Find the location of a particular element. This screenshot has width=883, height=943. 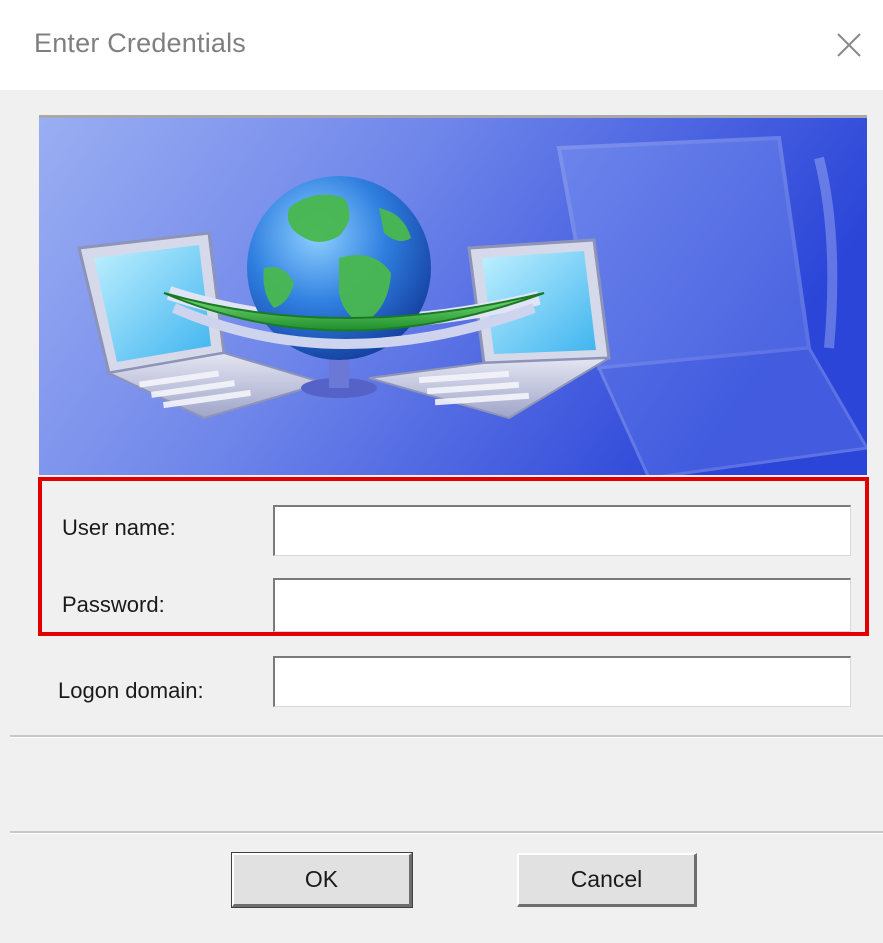

username-field is located at coordinates (562, 530).